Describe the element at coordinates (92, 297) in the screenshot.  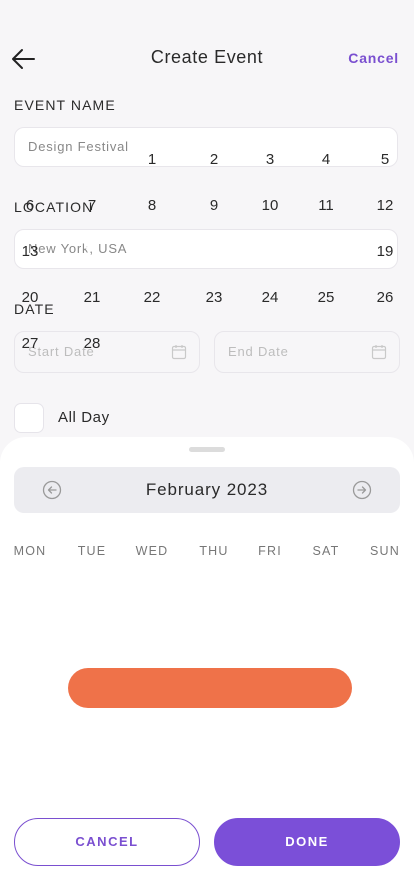
I see `calendar-day: 21` at that location.